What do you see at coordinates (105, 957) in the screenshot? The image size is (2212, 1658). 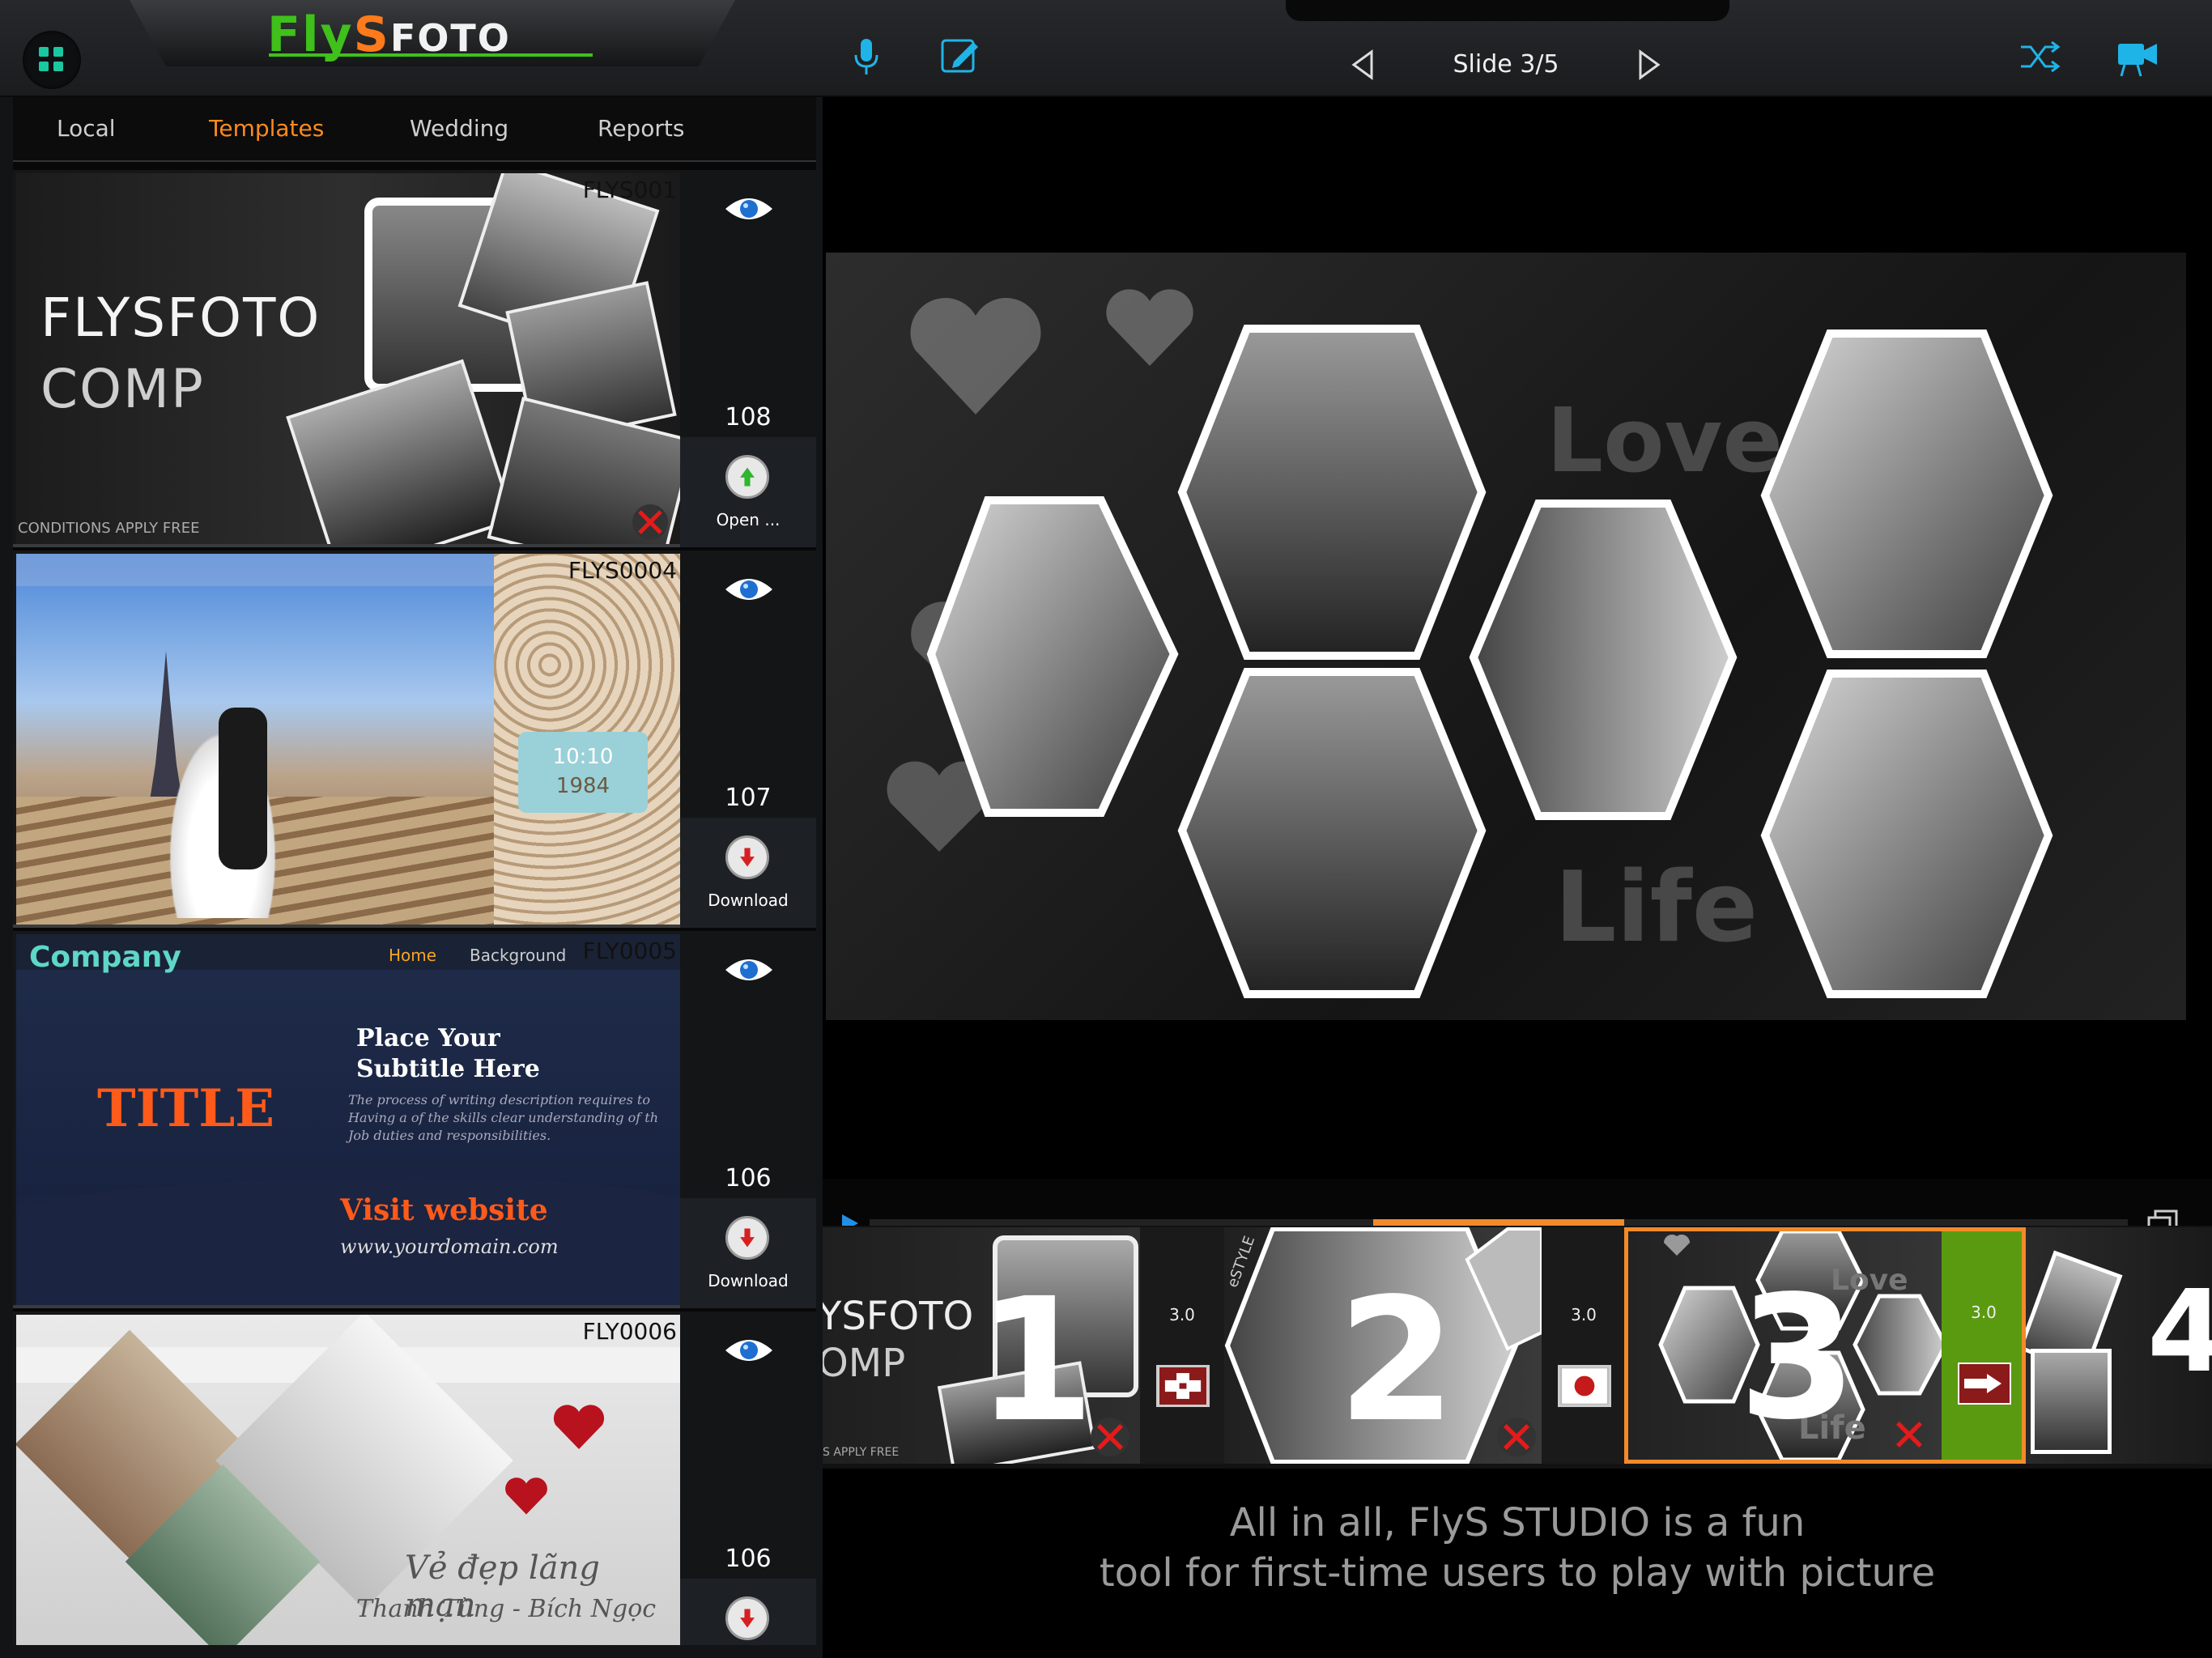 I see `thumb-company: Company` at bounding box center [105, 957].